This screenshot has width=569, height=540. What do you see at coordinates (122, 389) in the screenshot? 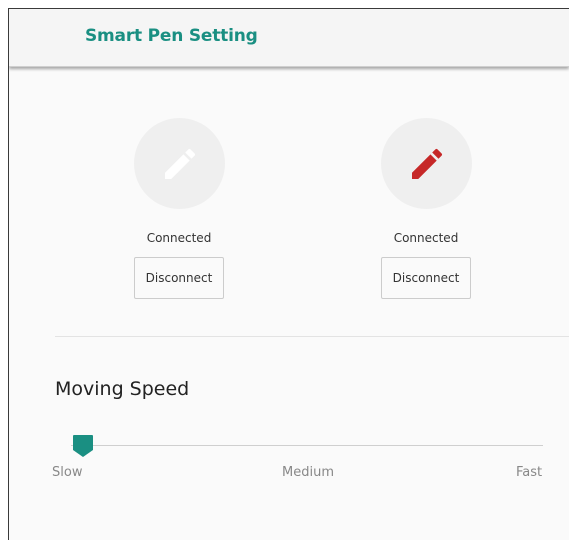
I see `moving-speed-title: Moving Speed` at bounding box center [122, 389].